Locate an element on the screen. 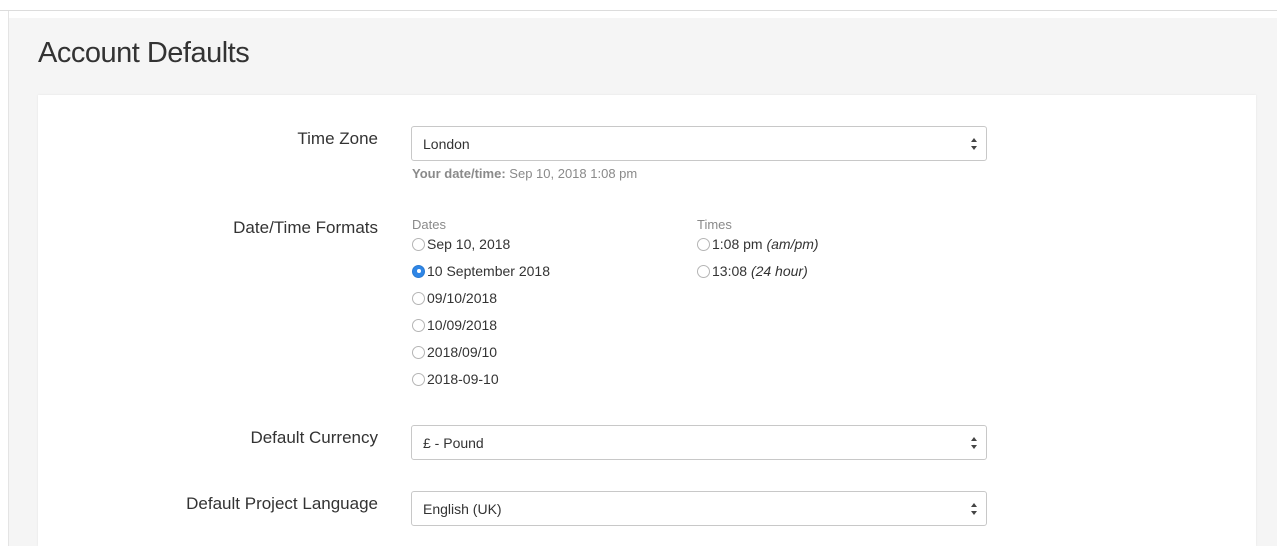 The image size is (1277, 546). date-format-option: Sep 10, 2018 is located at coordinates (461, 244).